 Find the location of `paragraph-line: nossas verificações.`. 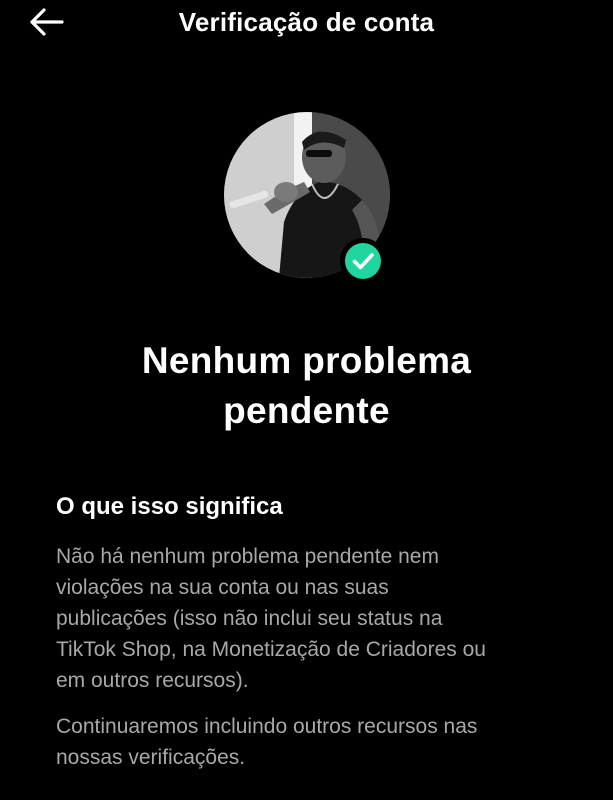

paragraph-line: nossas verificações. is located at coordinates (151, 757).